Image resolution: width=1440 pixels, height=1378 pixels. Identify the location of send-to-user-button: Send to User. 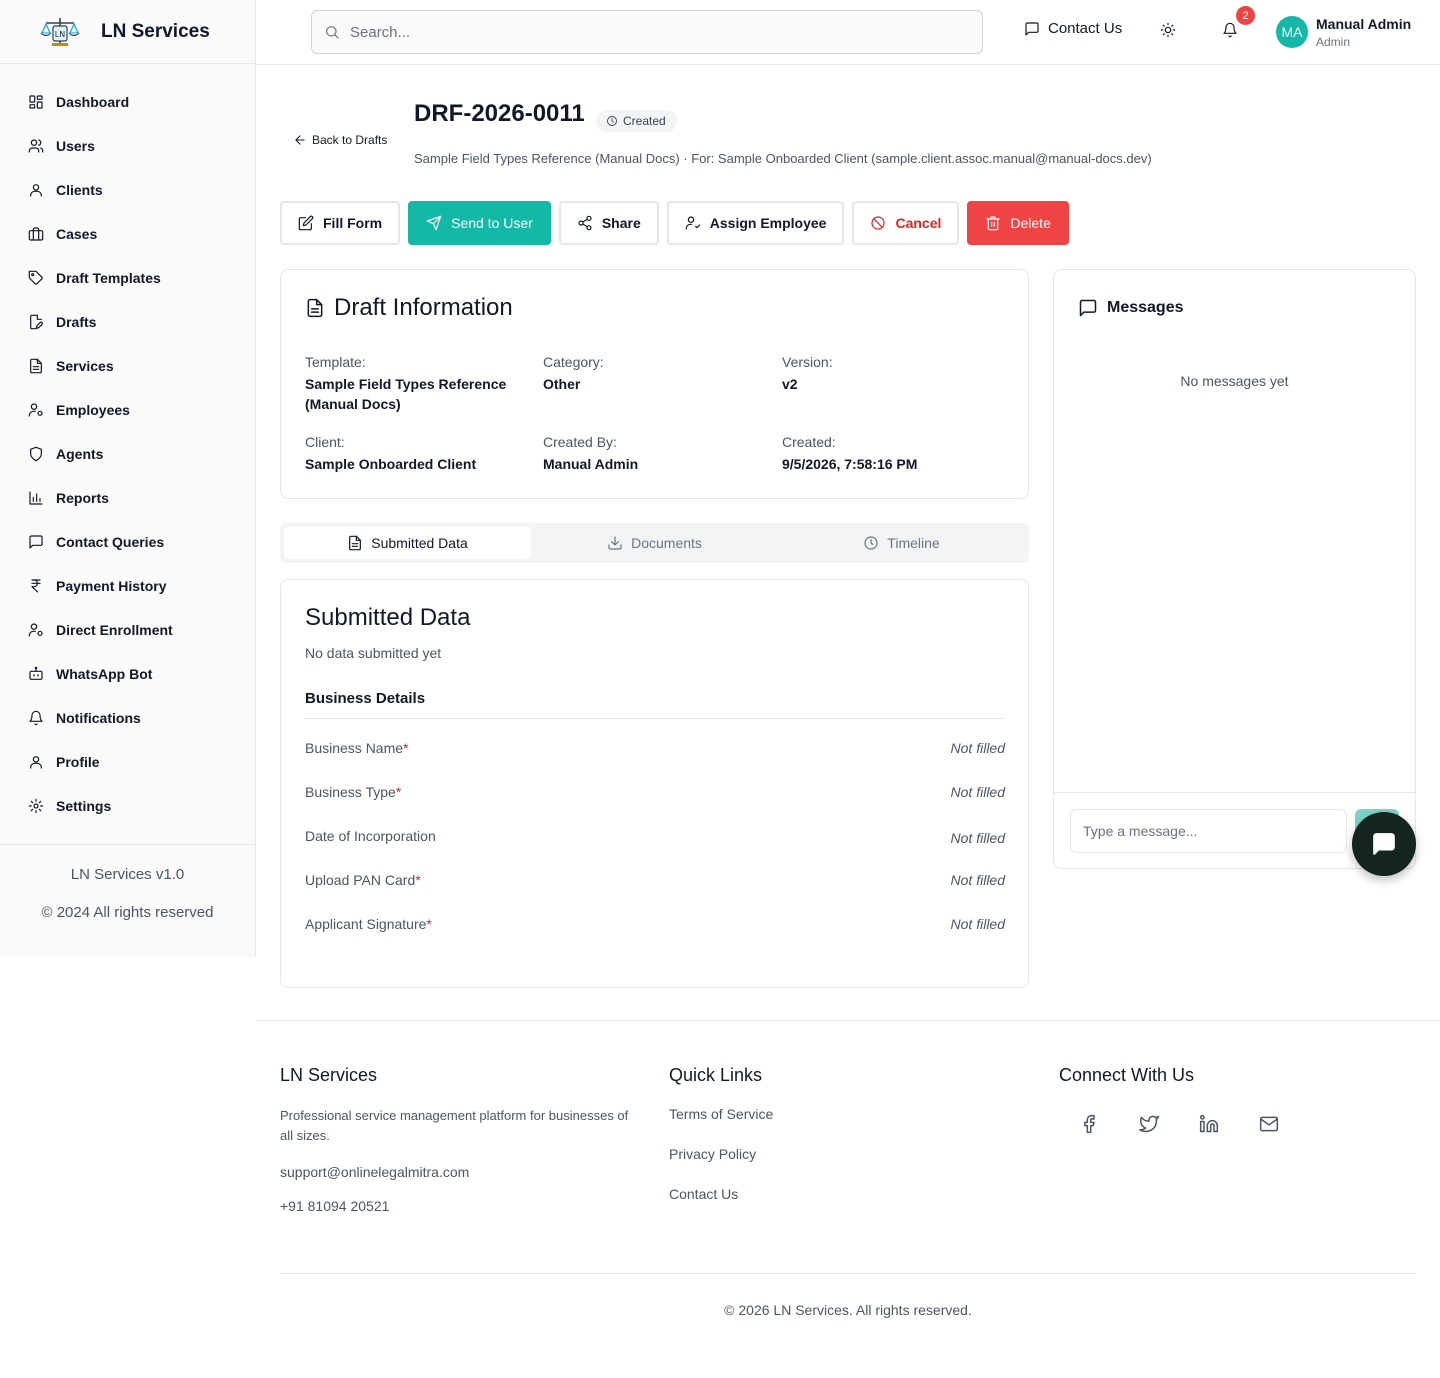
(479, 223).